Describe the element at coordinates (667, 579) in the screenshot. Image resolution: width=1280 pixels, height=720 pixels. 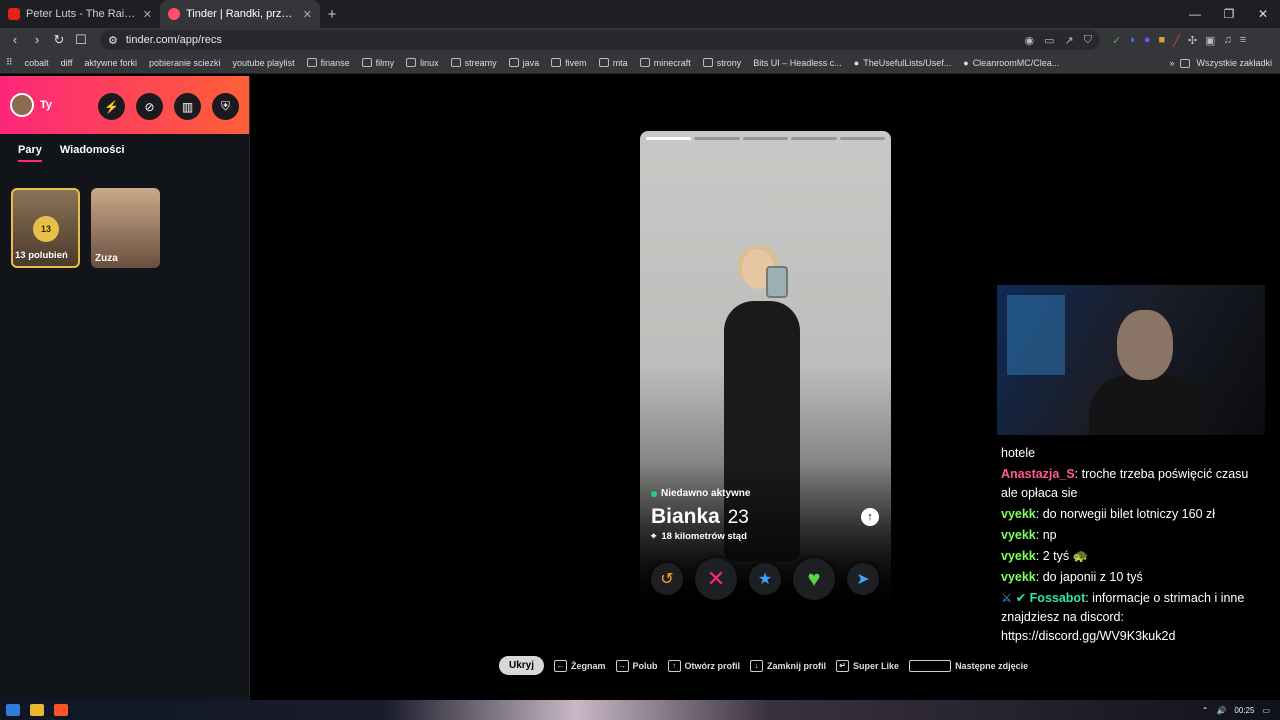
I see `rewind-button: ↺` at that location.